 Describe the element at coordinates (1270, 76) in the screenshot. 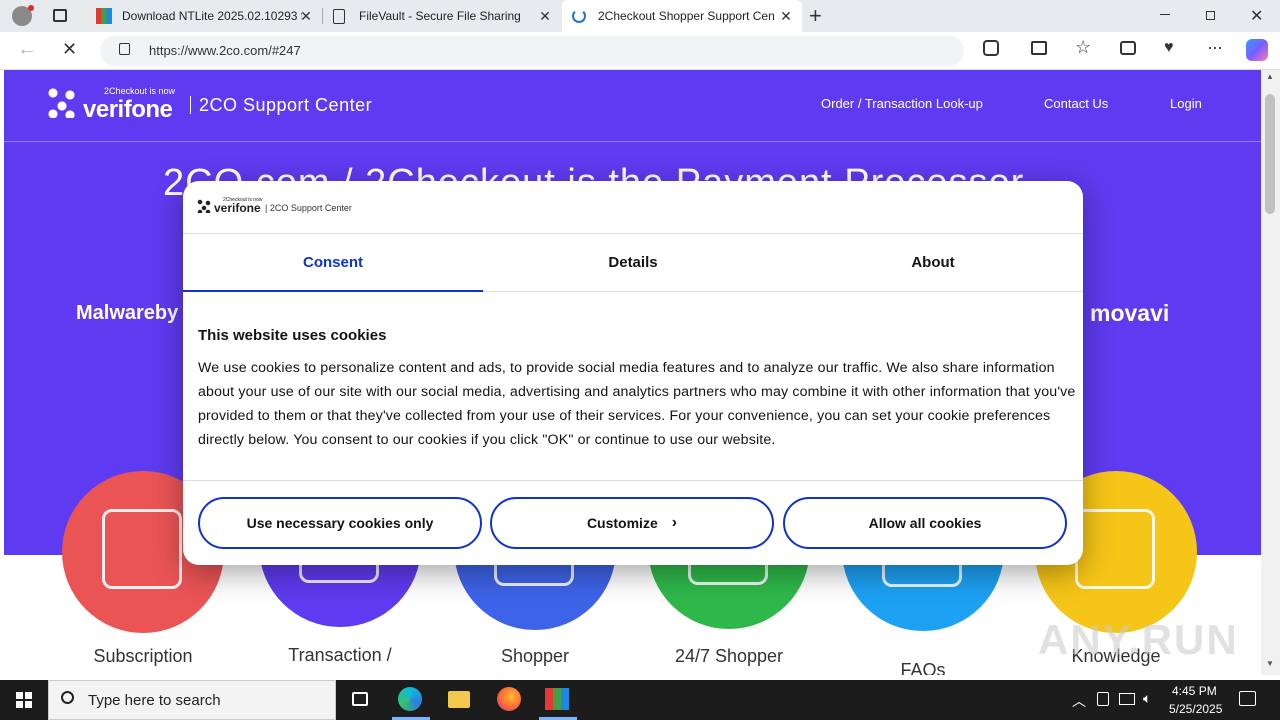

I see `scroll-up-icon: ▲` at that location.